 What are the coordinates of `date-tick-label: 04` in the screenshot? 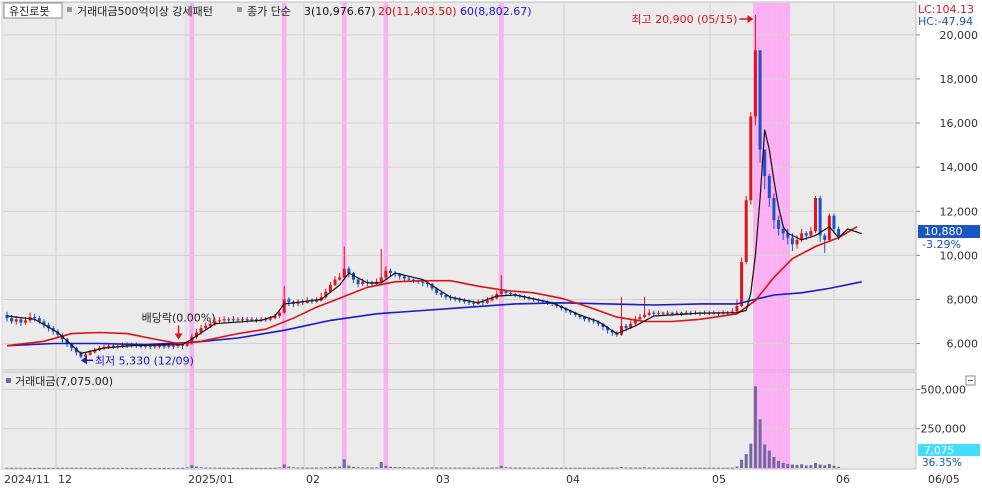 It's located at (573, 479).